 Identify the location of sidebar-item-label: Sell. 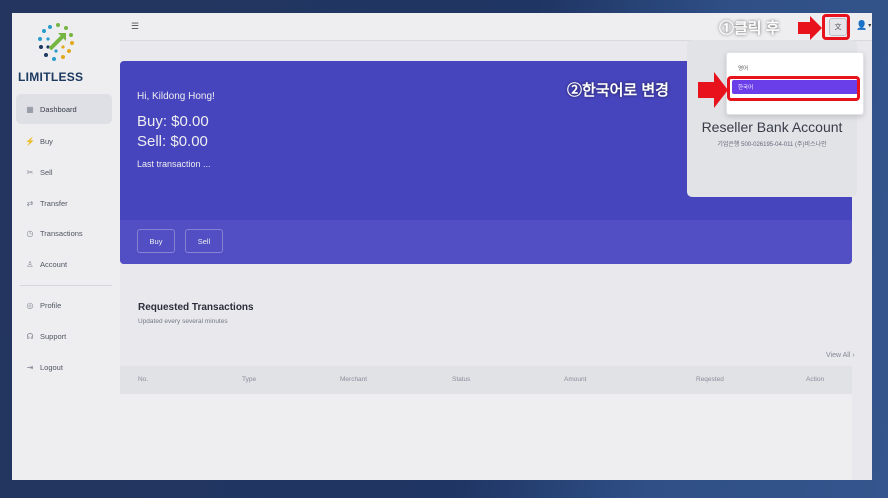
(46, 172).